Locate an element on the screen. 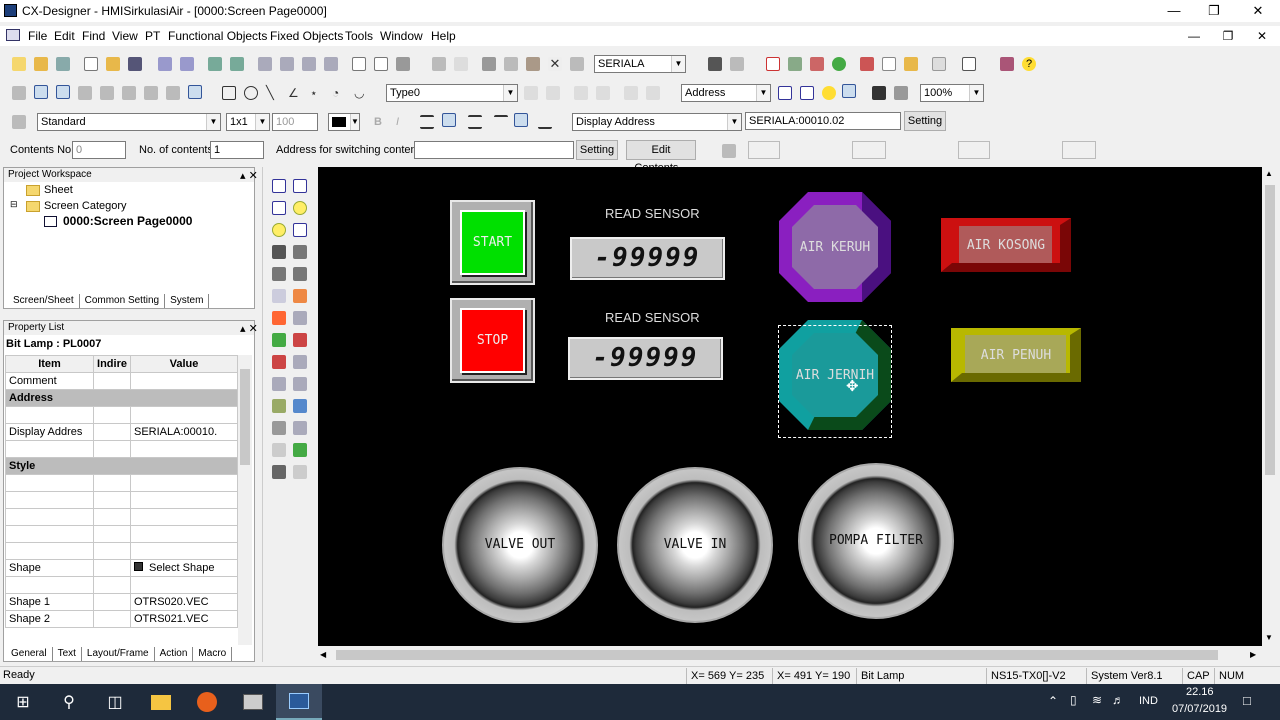  menu-help: Help is located at coordinates (443, 36).